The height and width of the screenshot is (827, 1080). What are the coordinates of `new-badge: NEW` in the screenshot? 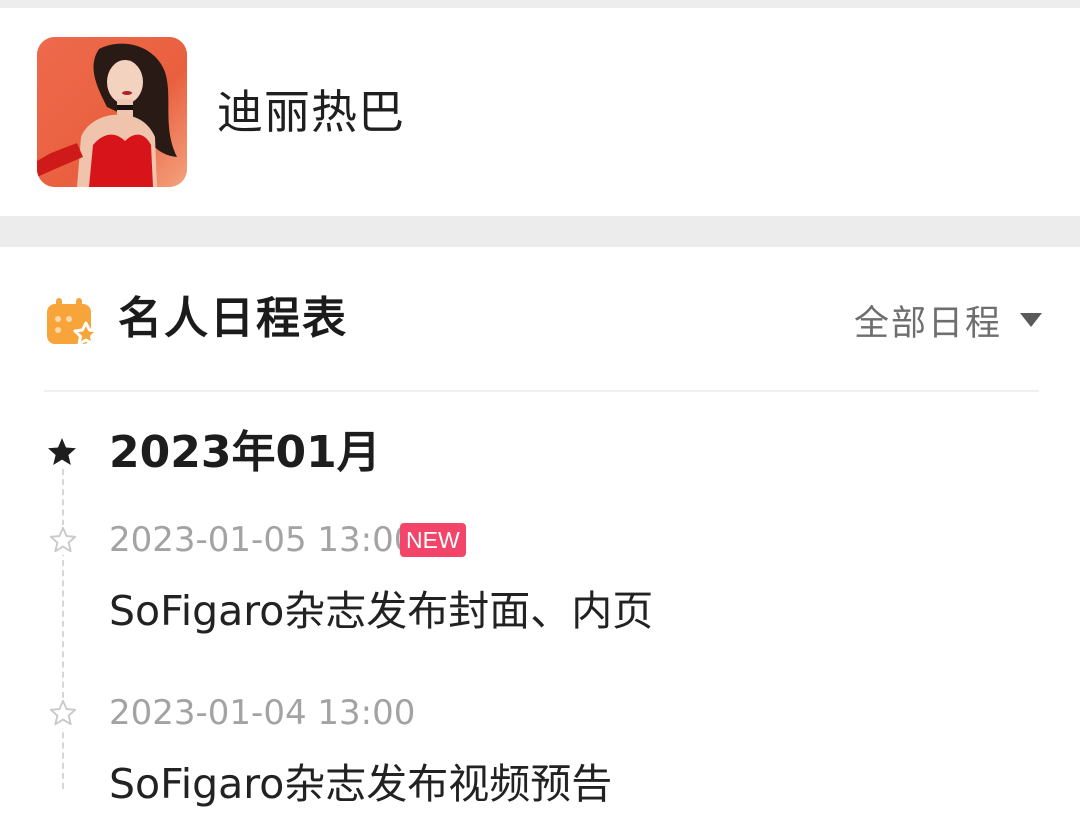 It's located at (433, 540).